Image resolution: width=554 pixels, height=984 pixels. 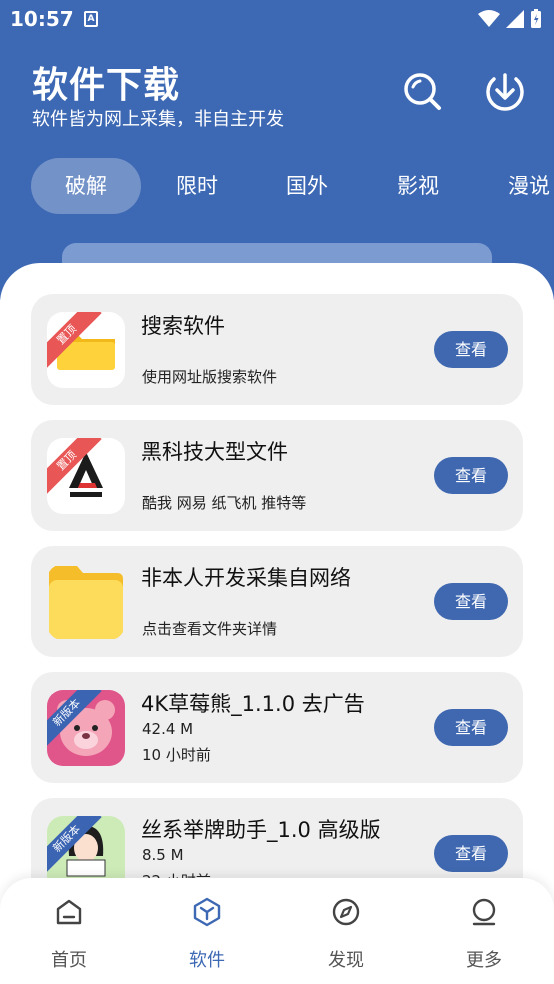 I want to click on tab-video: 影视, so click(x=418, y=186).